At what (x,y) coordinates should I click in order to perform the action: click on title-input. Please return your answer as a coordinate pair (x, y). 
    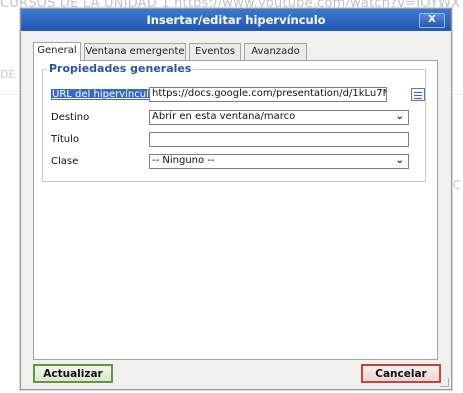
    Looking at the image, I should click on (279, 139).